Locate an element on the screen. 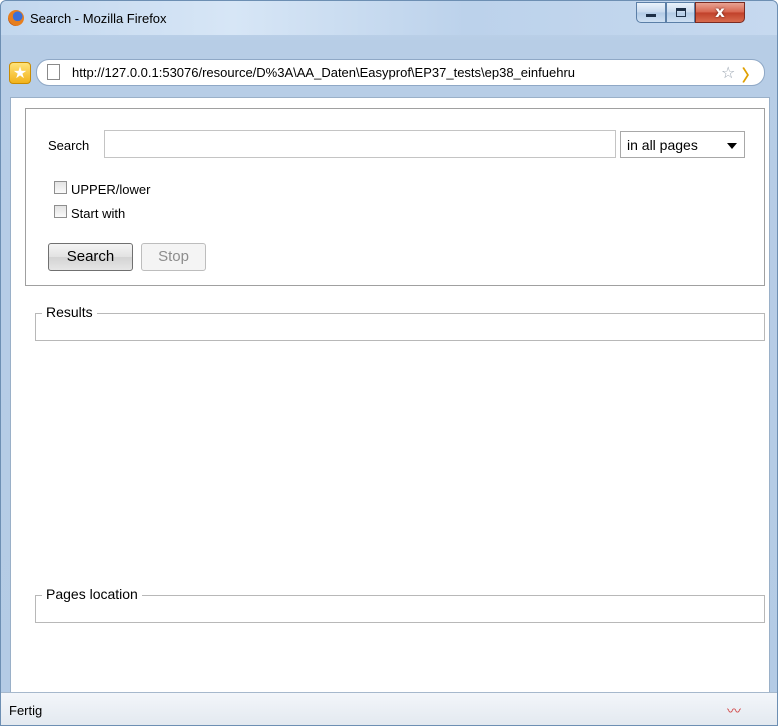  minimize-button is located at coordinates (651, 12).